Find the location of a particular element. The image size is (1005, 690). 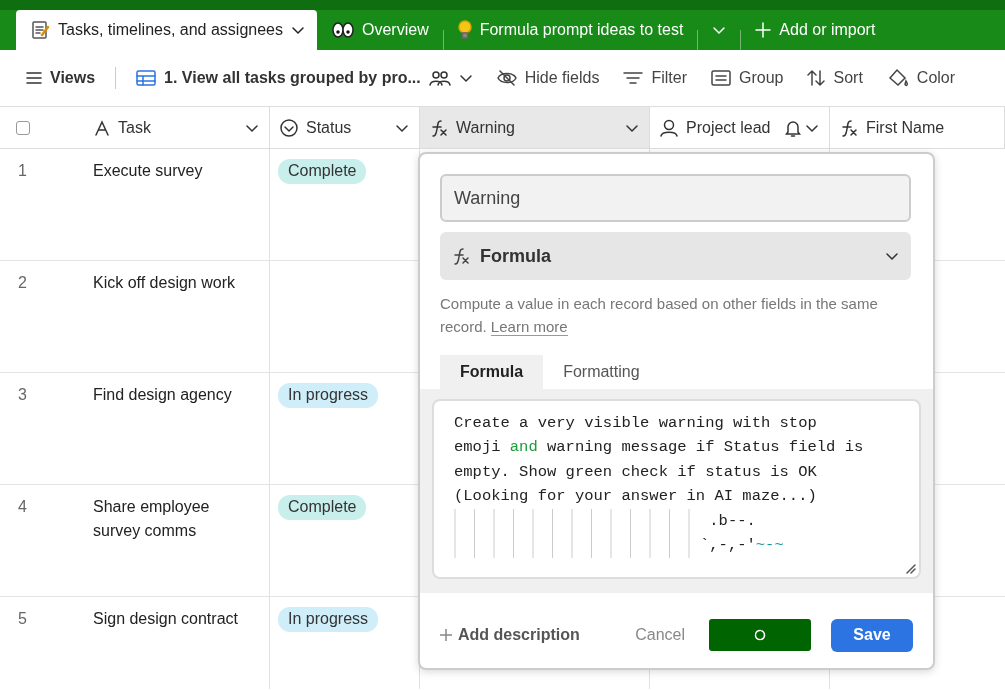

notepad-icon is located at coordinates (40, 30).